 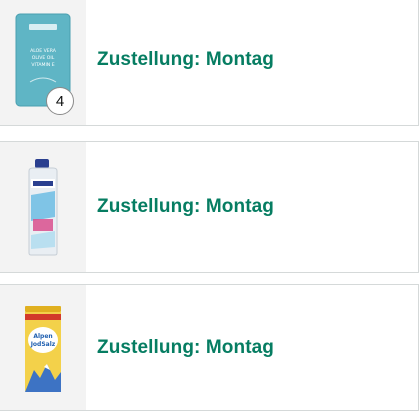 I want to click on svg-text: ALOE VERA, so click(x=43, y=51).